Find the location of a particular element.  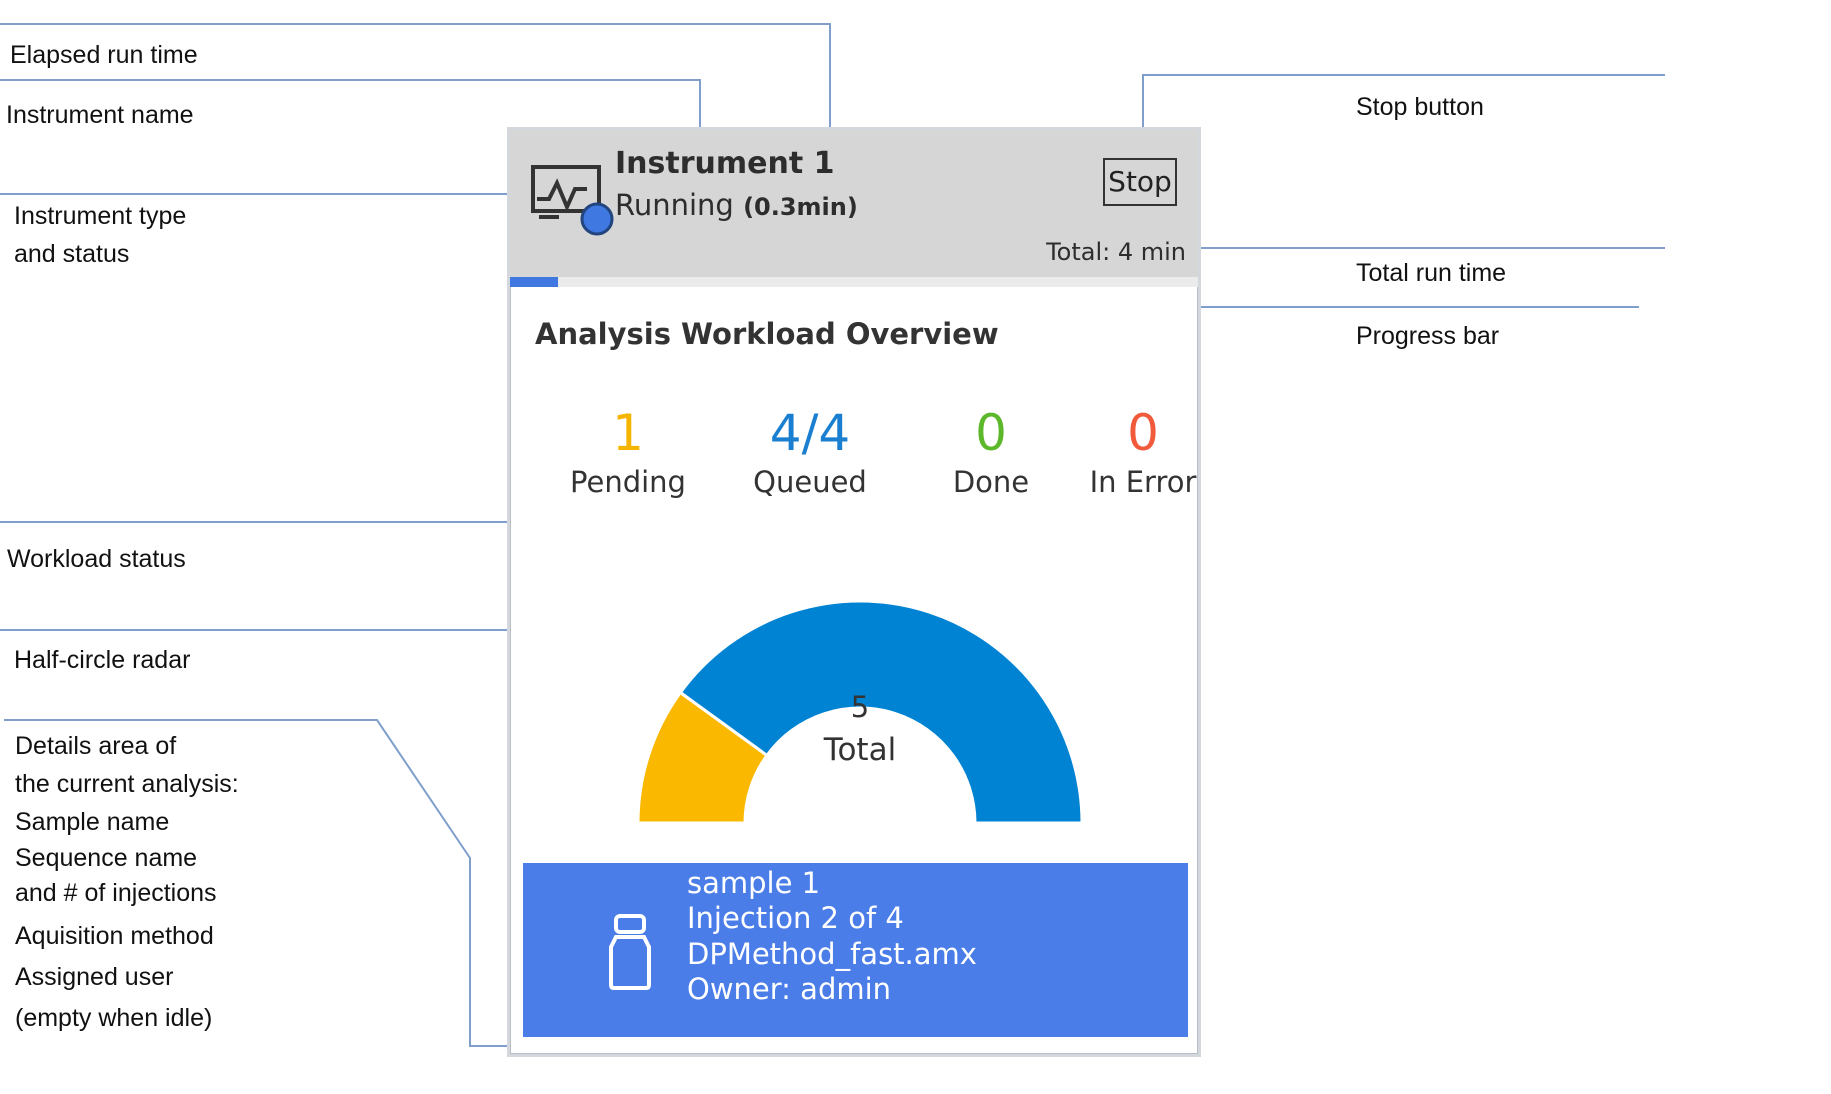

stat-in-error: 0 In Error is located at coordinates (1143, 452).